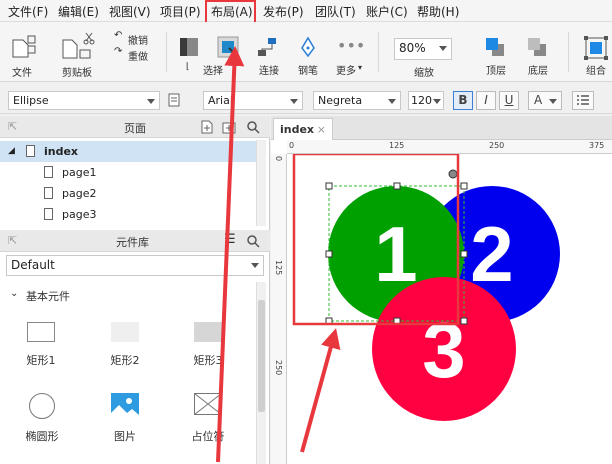  Describe the element at coordinates (28, 11) in the screenshot. I see `menu-file: 文件(F)` at that location.